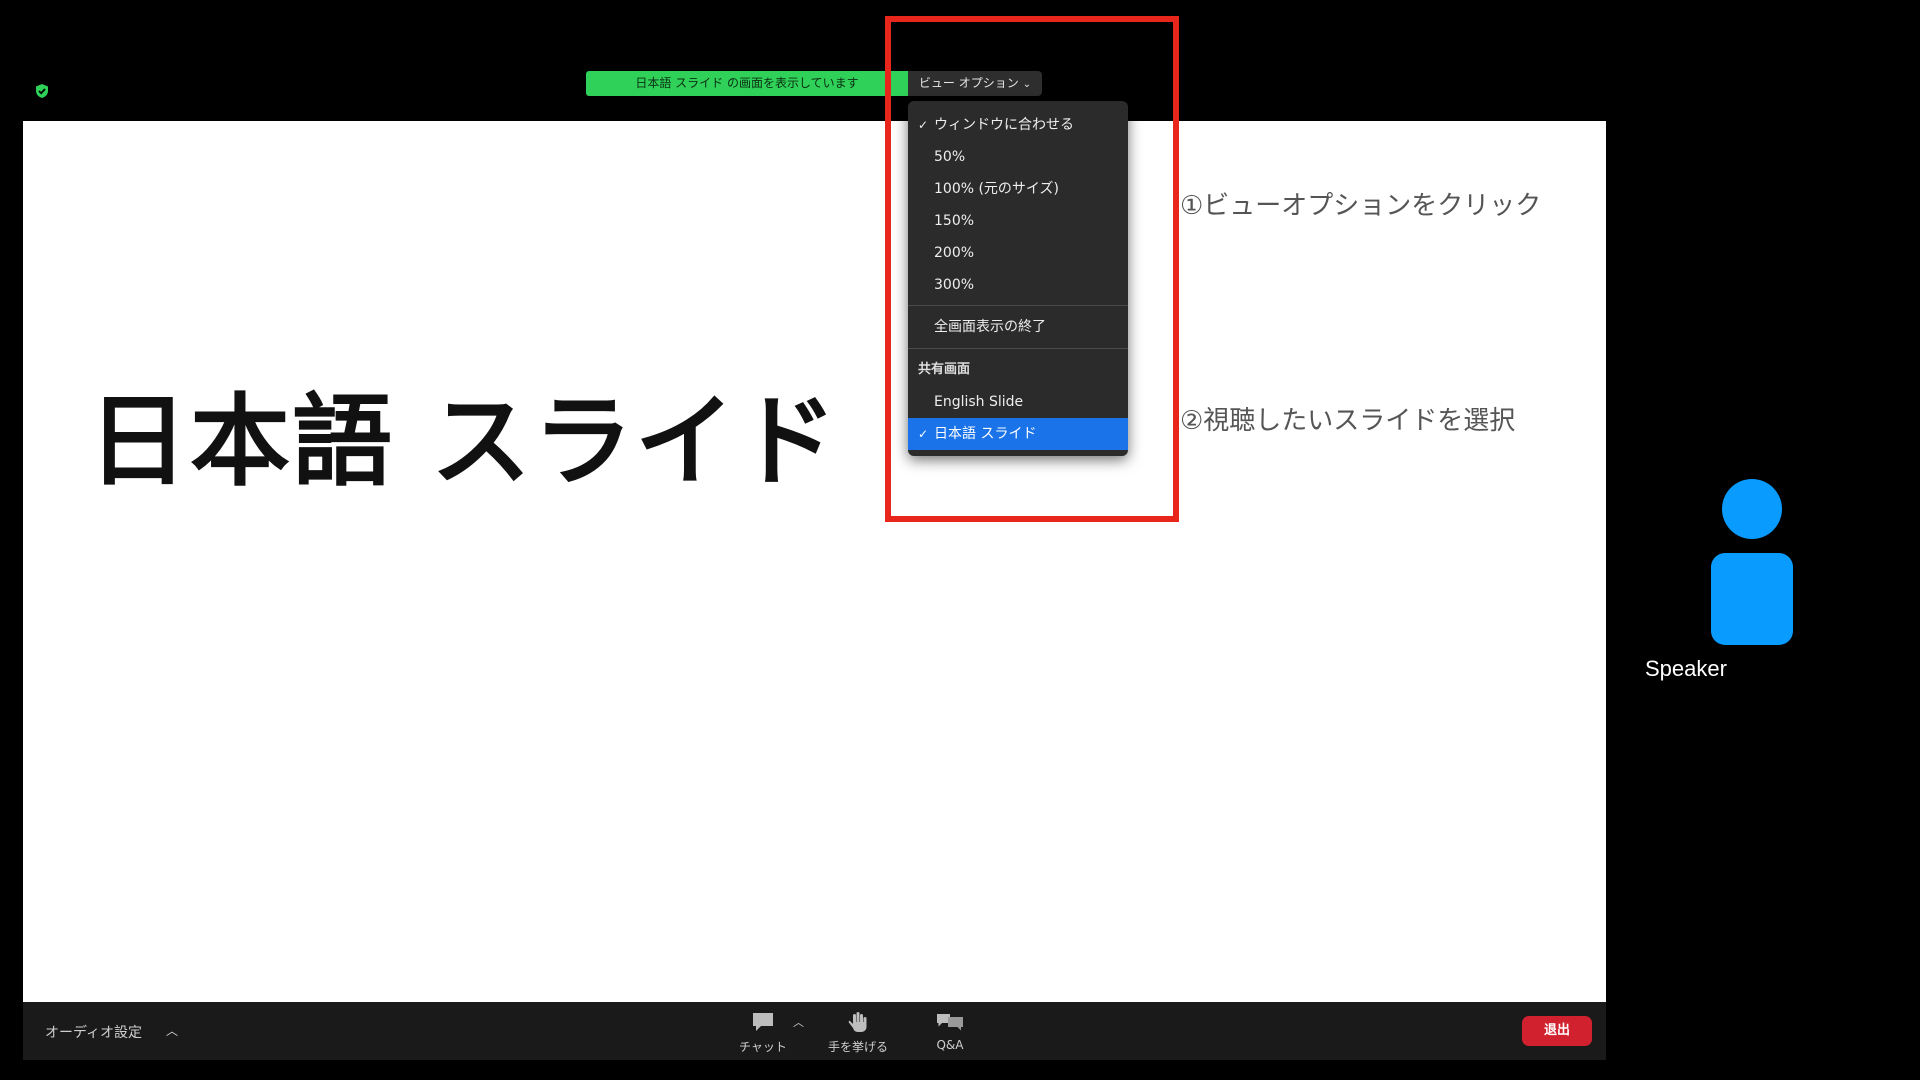  What do you see at coordinates (1361, 206) in the screenshot?
I see `annotation-step-1: ①ビューオプションをクリック` at bounding box center [1361, 206].